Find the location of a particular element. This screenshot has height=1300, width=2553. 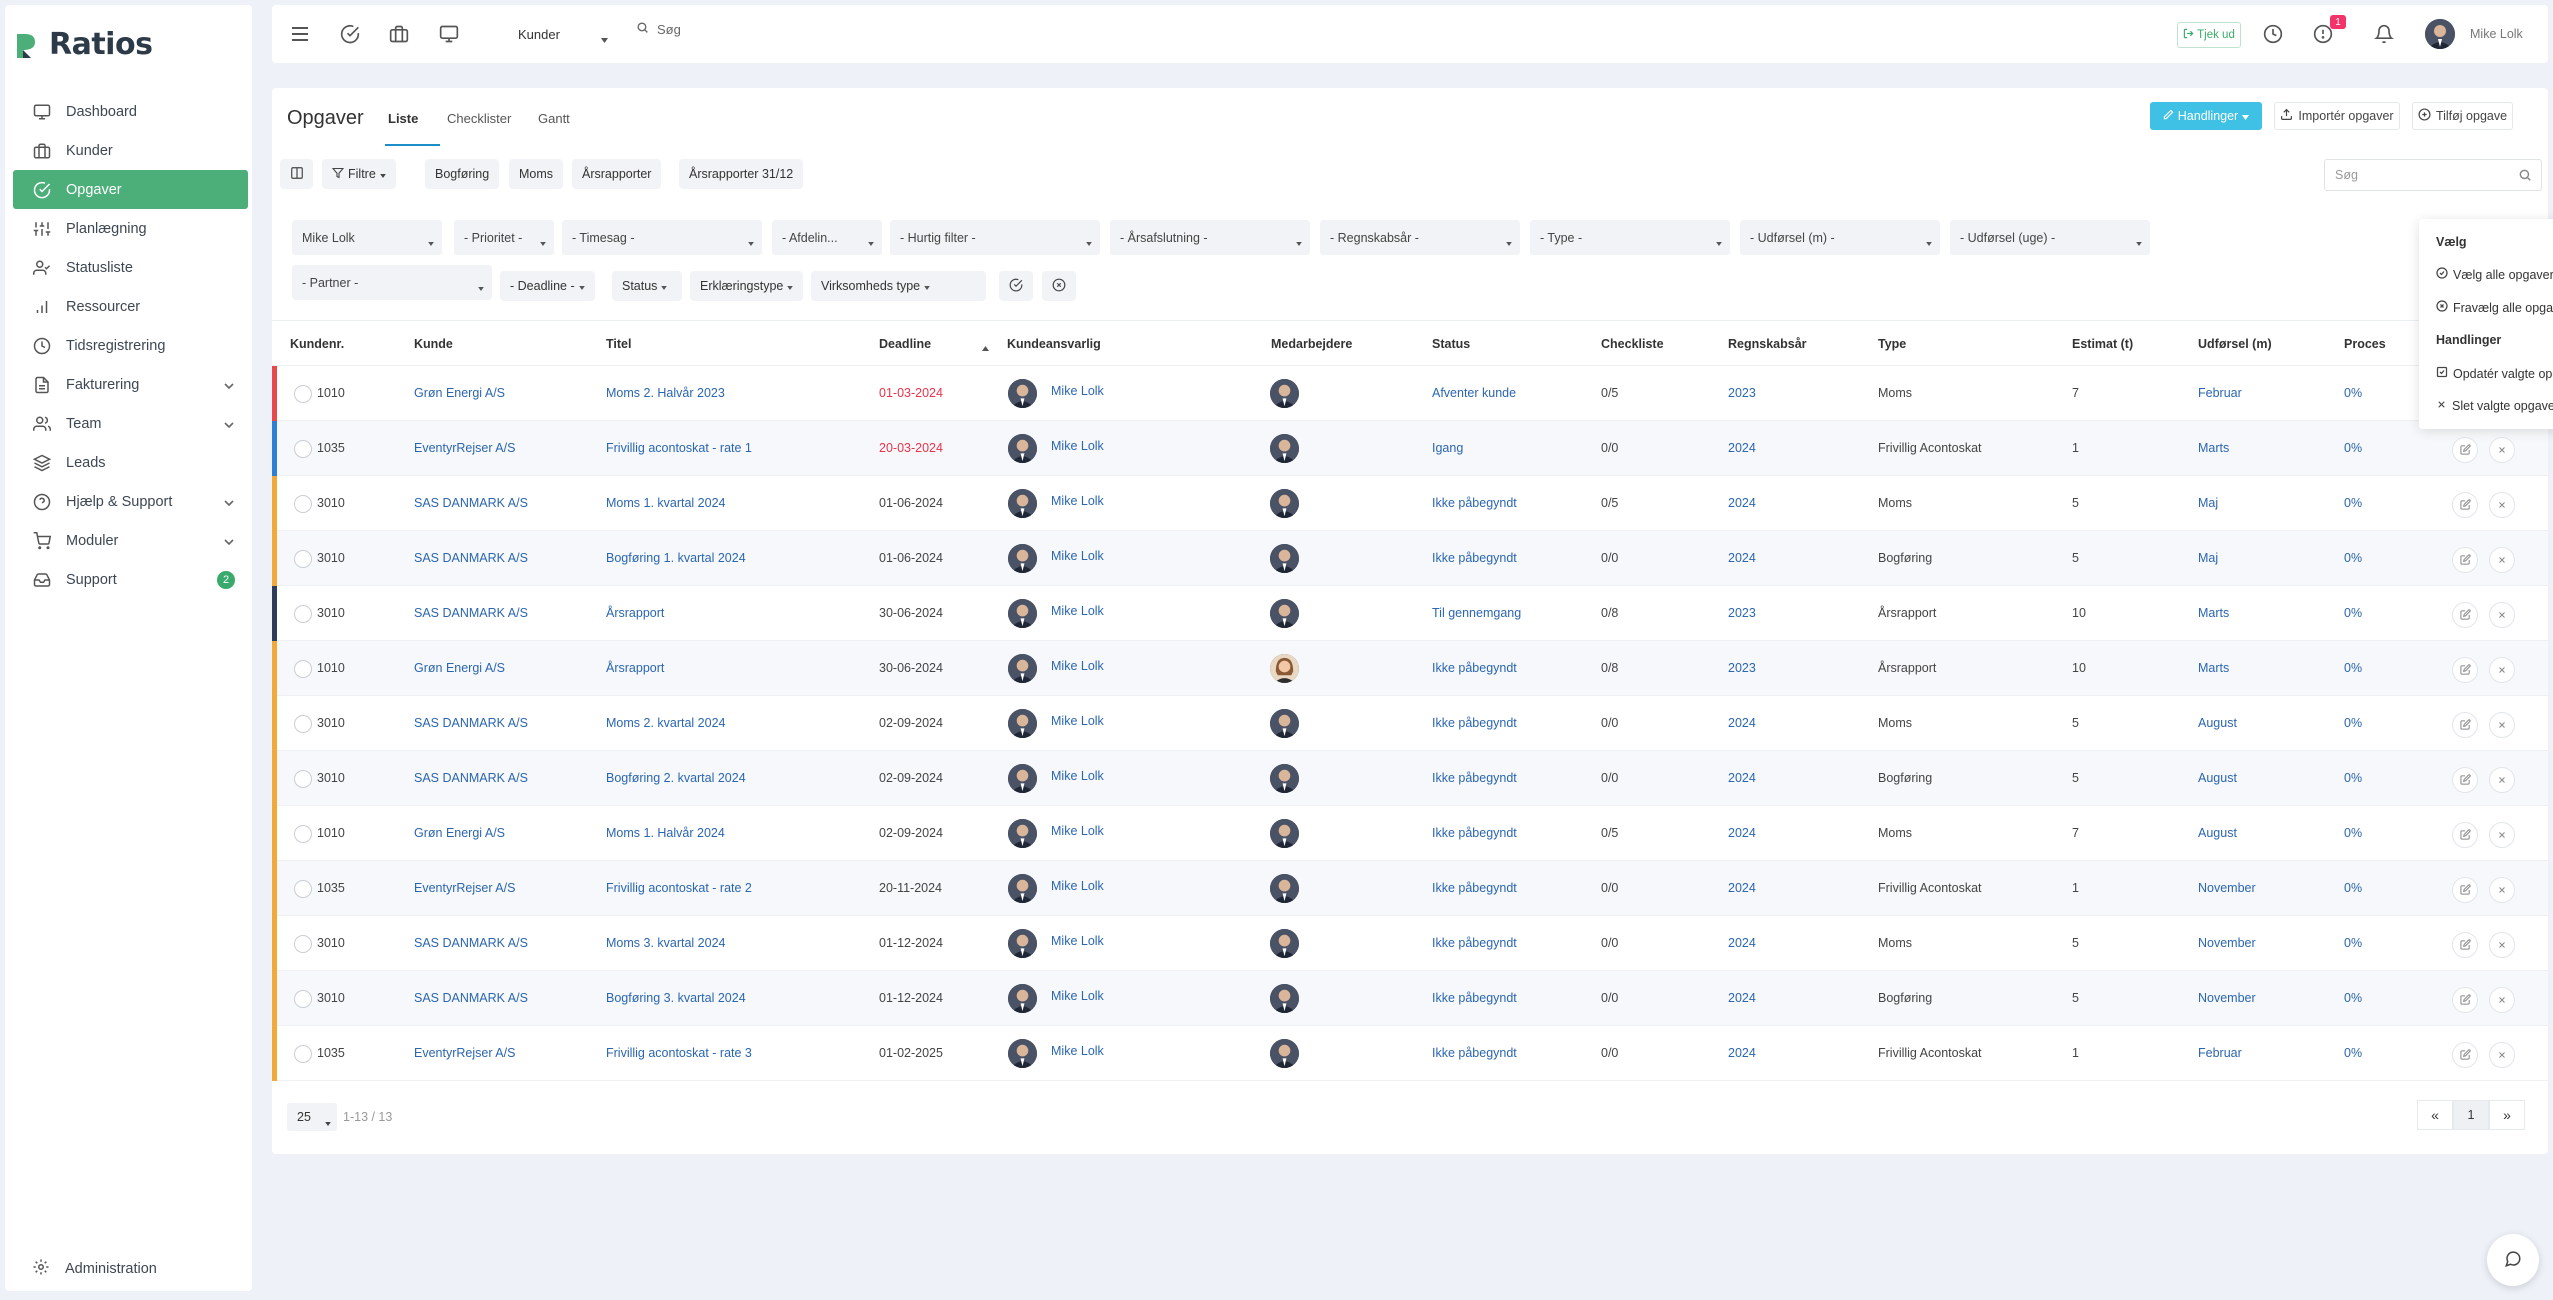

cell-status-link: Afventer kunde is located at coordinates (1474, 393).